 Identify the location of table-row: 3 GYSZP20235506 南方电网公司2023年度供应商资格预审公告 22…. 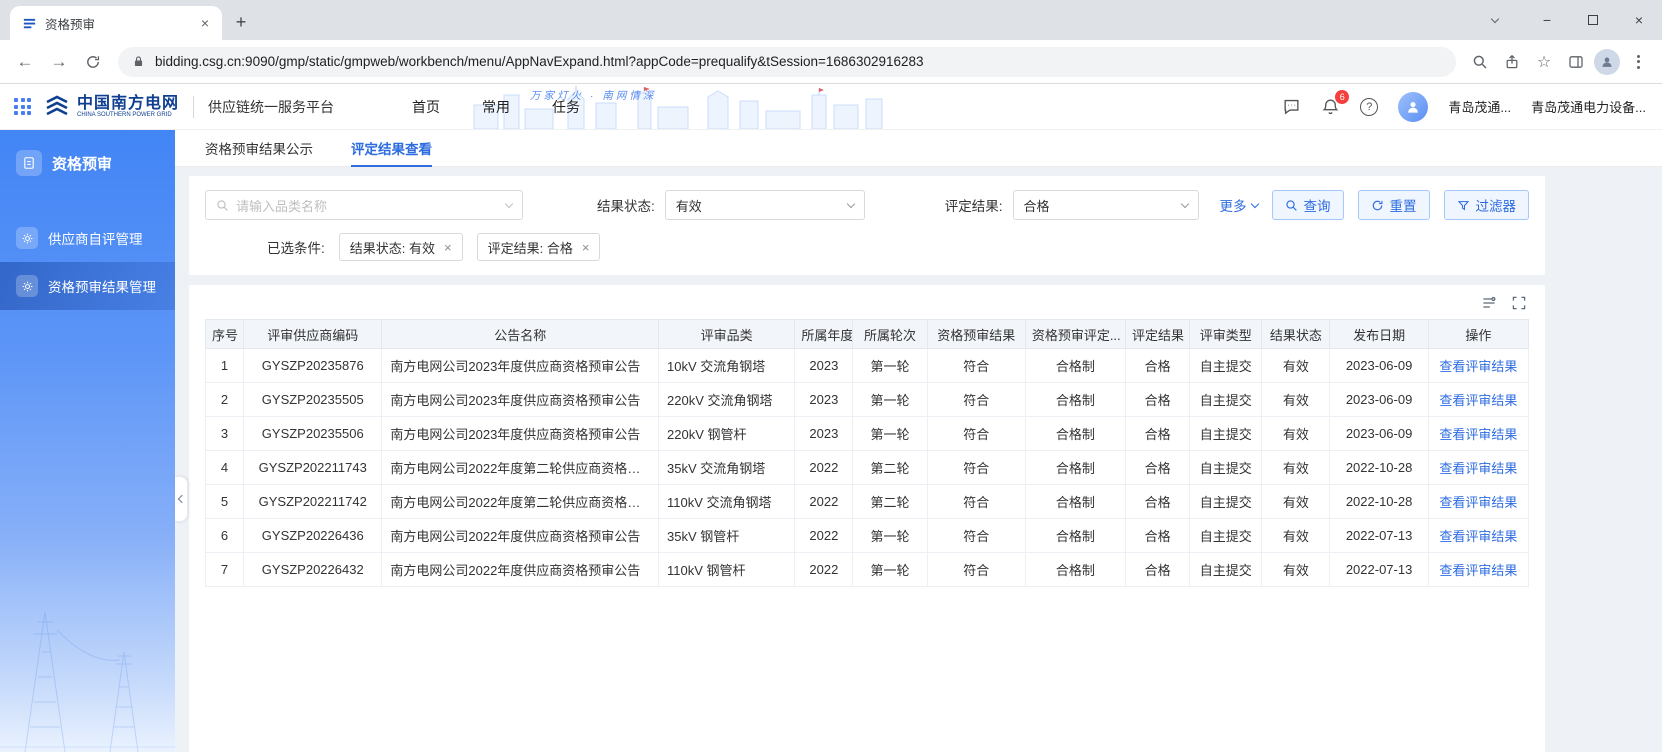
(867, 433).